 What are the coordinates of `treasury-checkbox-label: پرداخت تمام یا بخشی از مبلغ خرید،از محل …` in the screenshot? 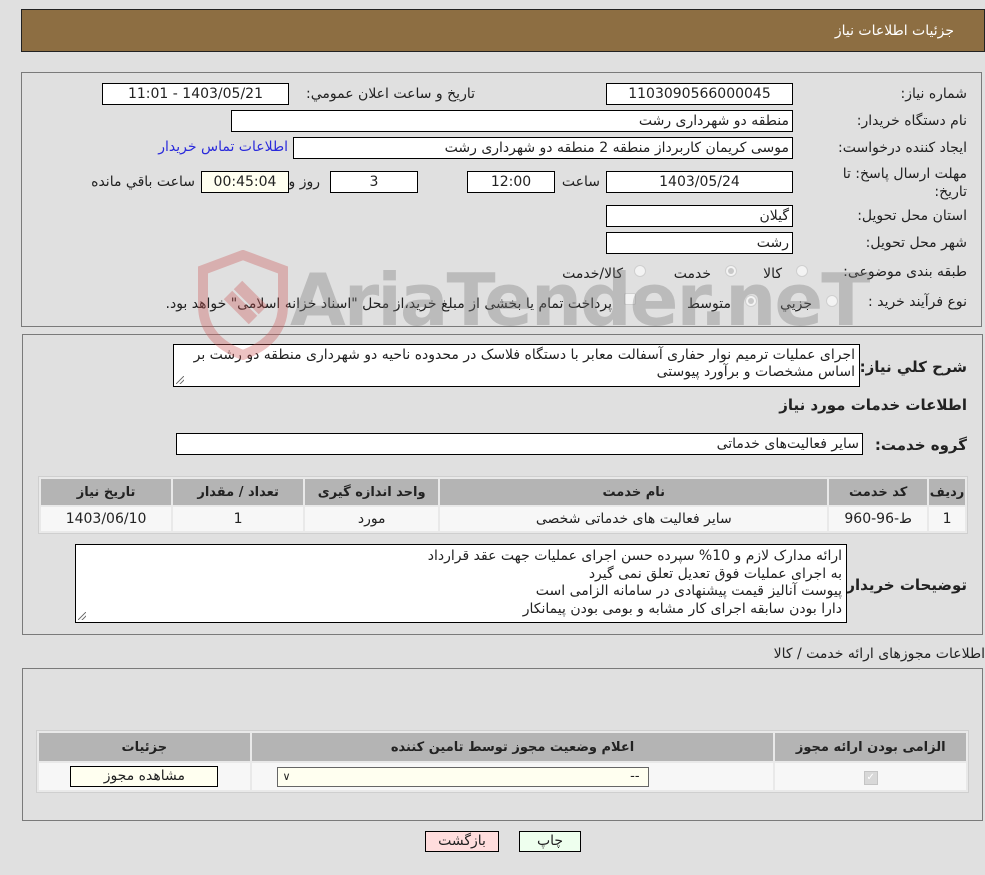 It's located at (388, 304).